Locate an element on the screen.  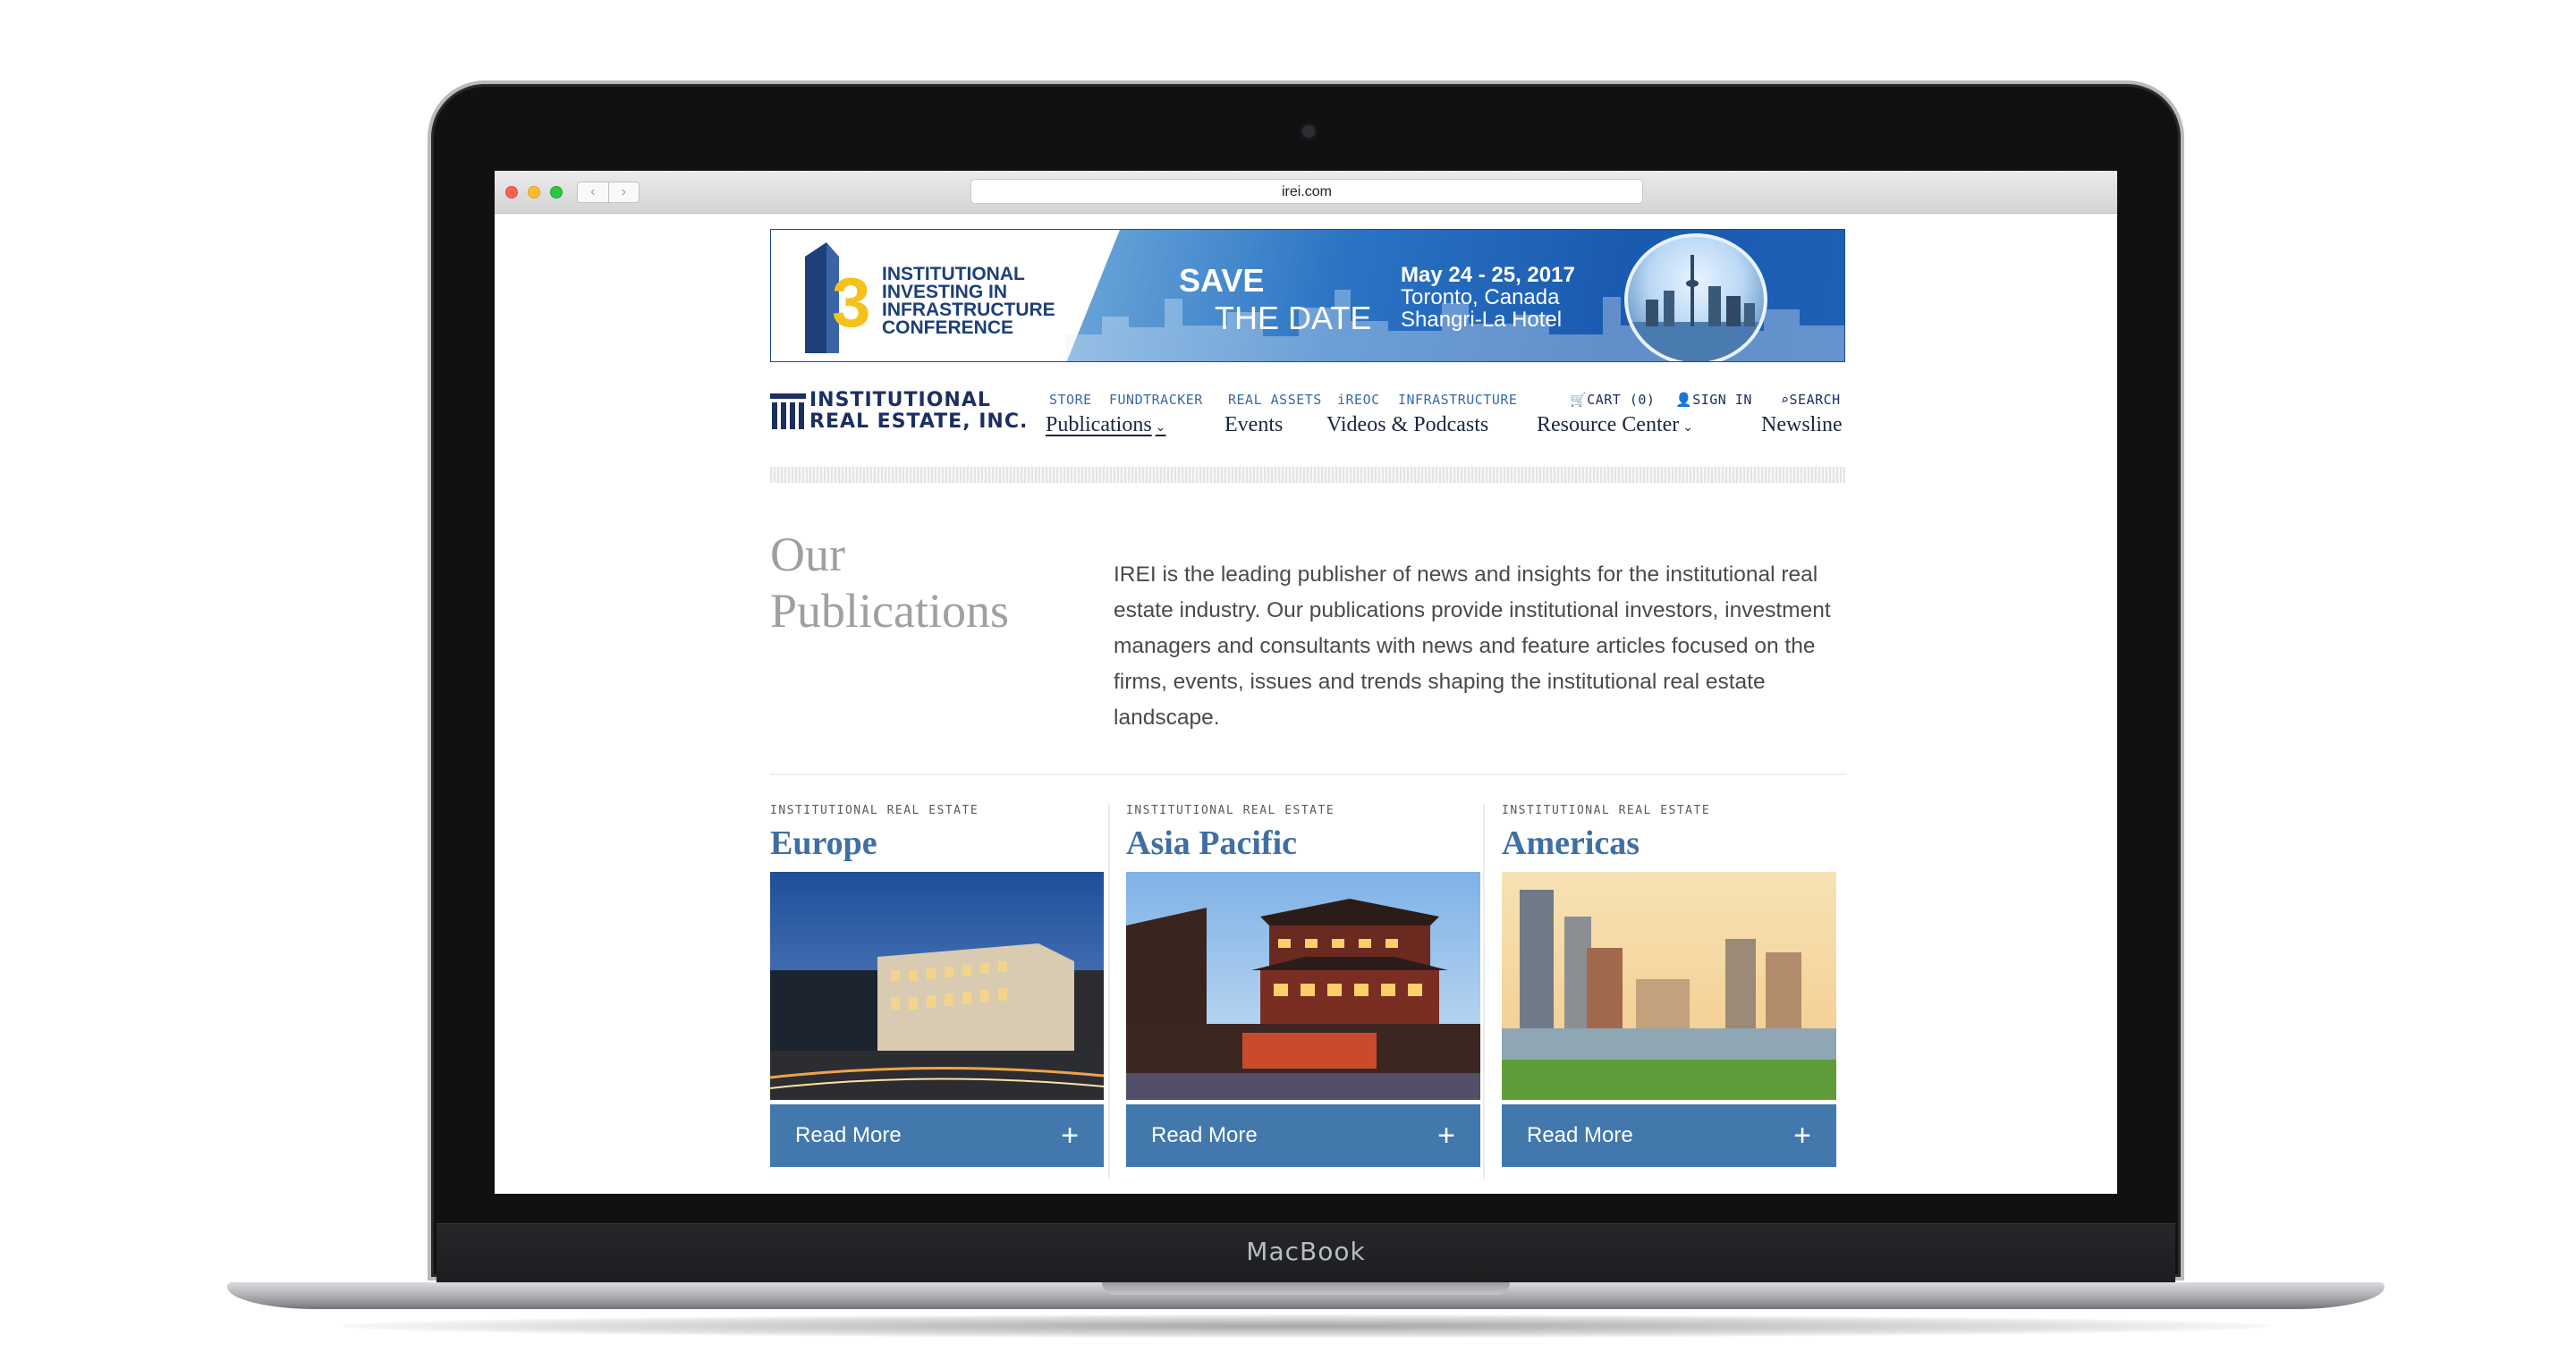
camera is located at coordinates (1308, 131).